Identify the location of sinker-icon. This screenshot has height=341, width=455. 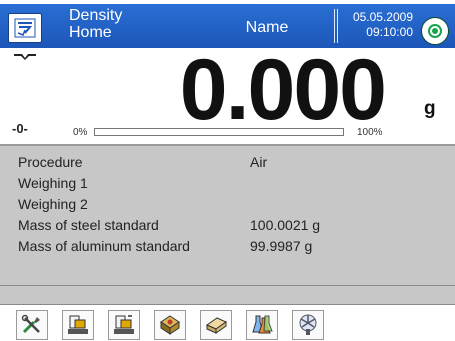
(216, 325).